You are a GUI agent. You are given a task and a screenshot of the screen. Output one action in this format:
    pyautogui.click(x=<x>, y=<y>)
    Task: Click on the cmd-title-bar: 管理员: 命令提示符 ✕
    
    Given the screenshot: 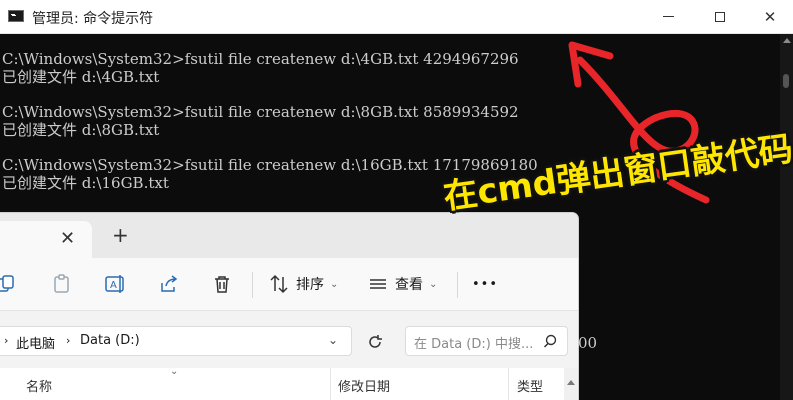 What is the action you would take?
    pyautogui.click(x=396, y=17)
    